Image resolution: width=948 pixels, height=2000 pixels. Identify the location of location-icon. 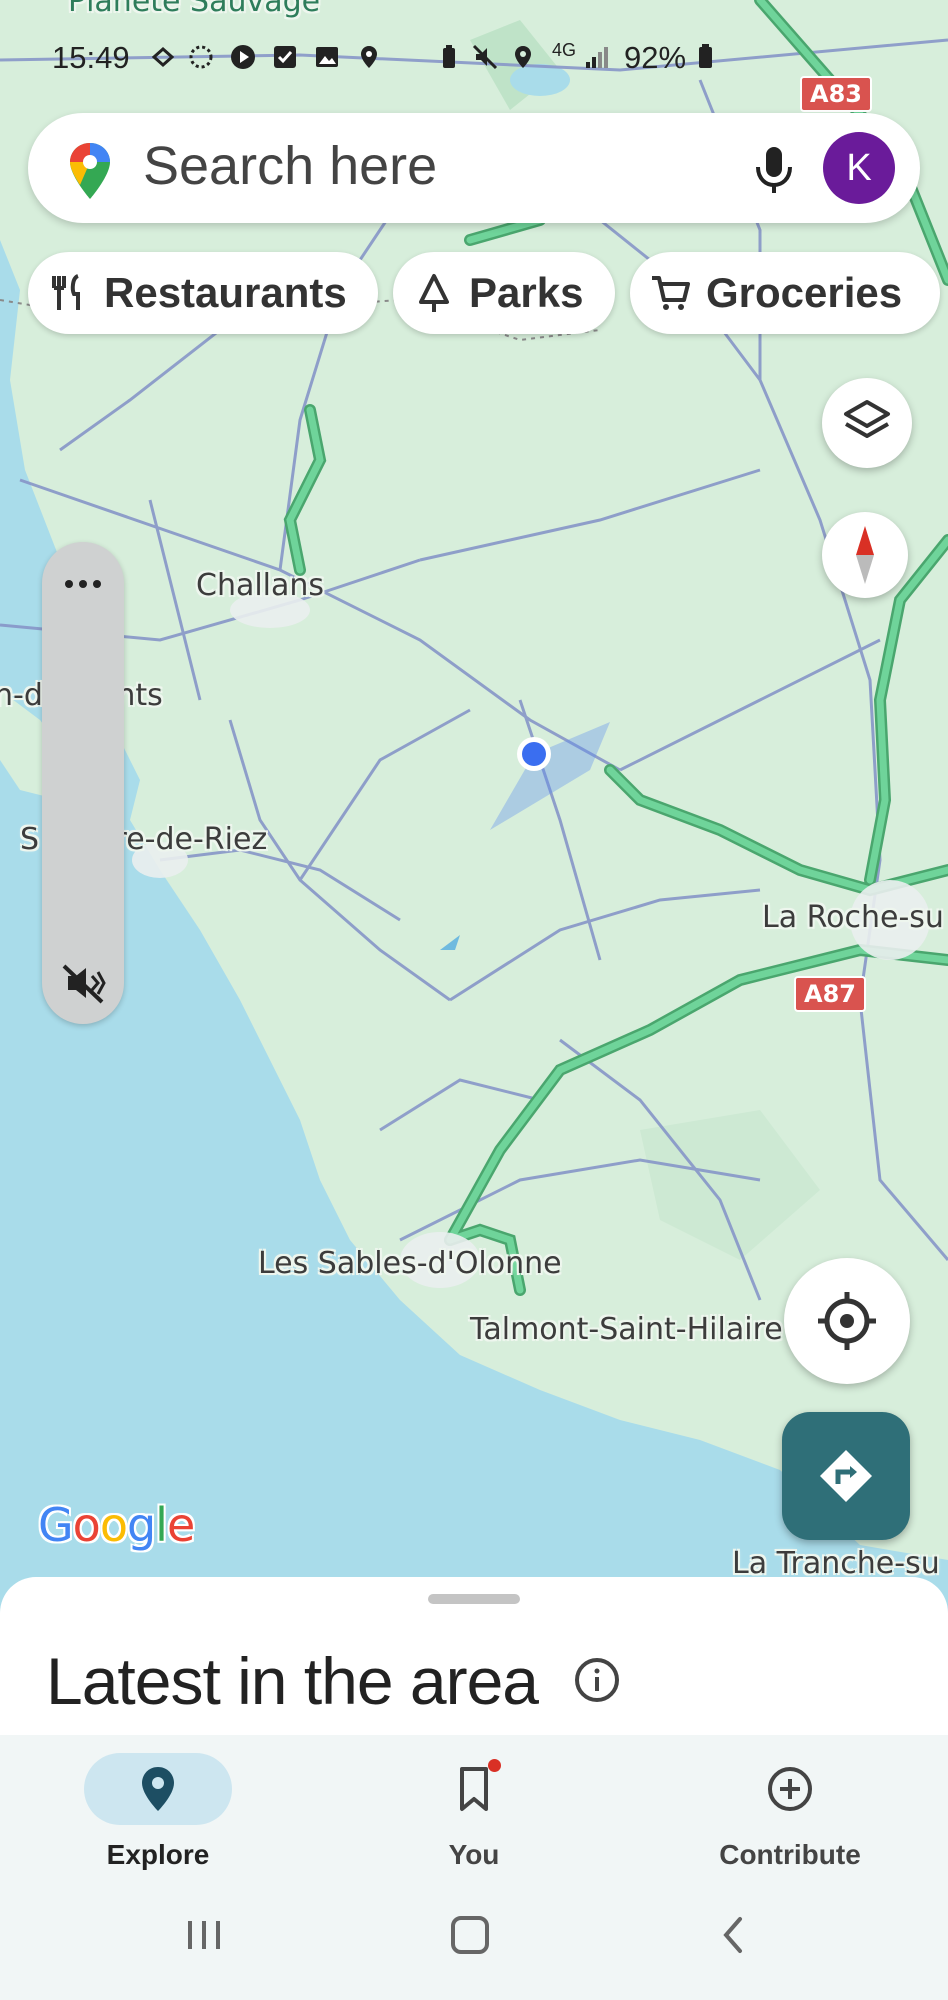
(369, 57).